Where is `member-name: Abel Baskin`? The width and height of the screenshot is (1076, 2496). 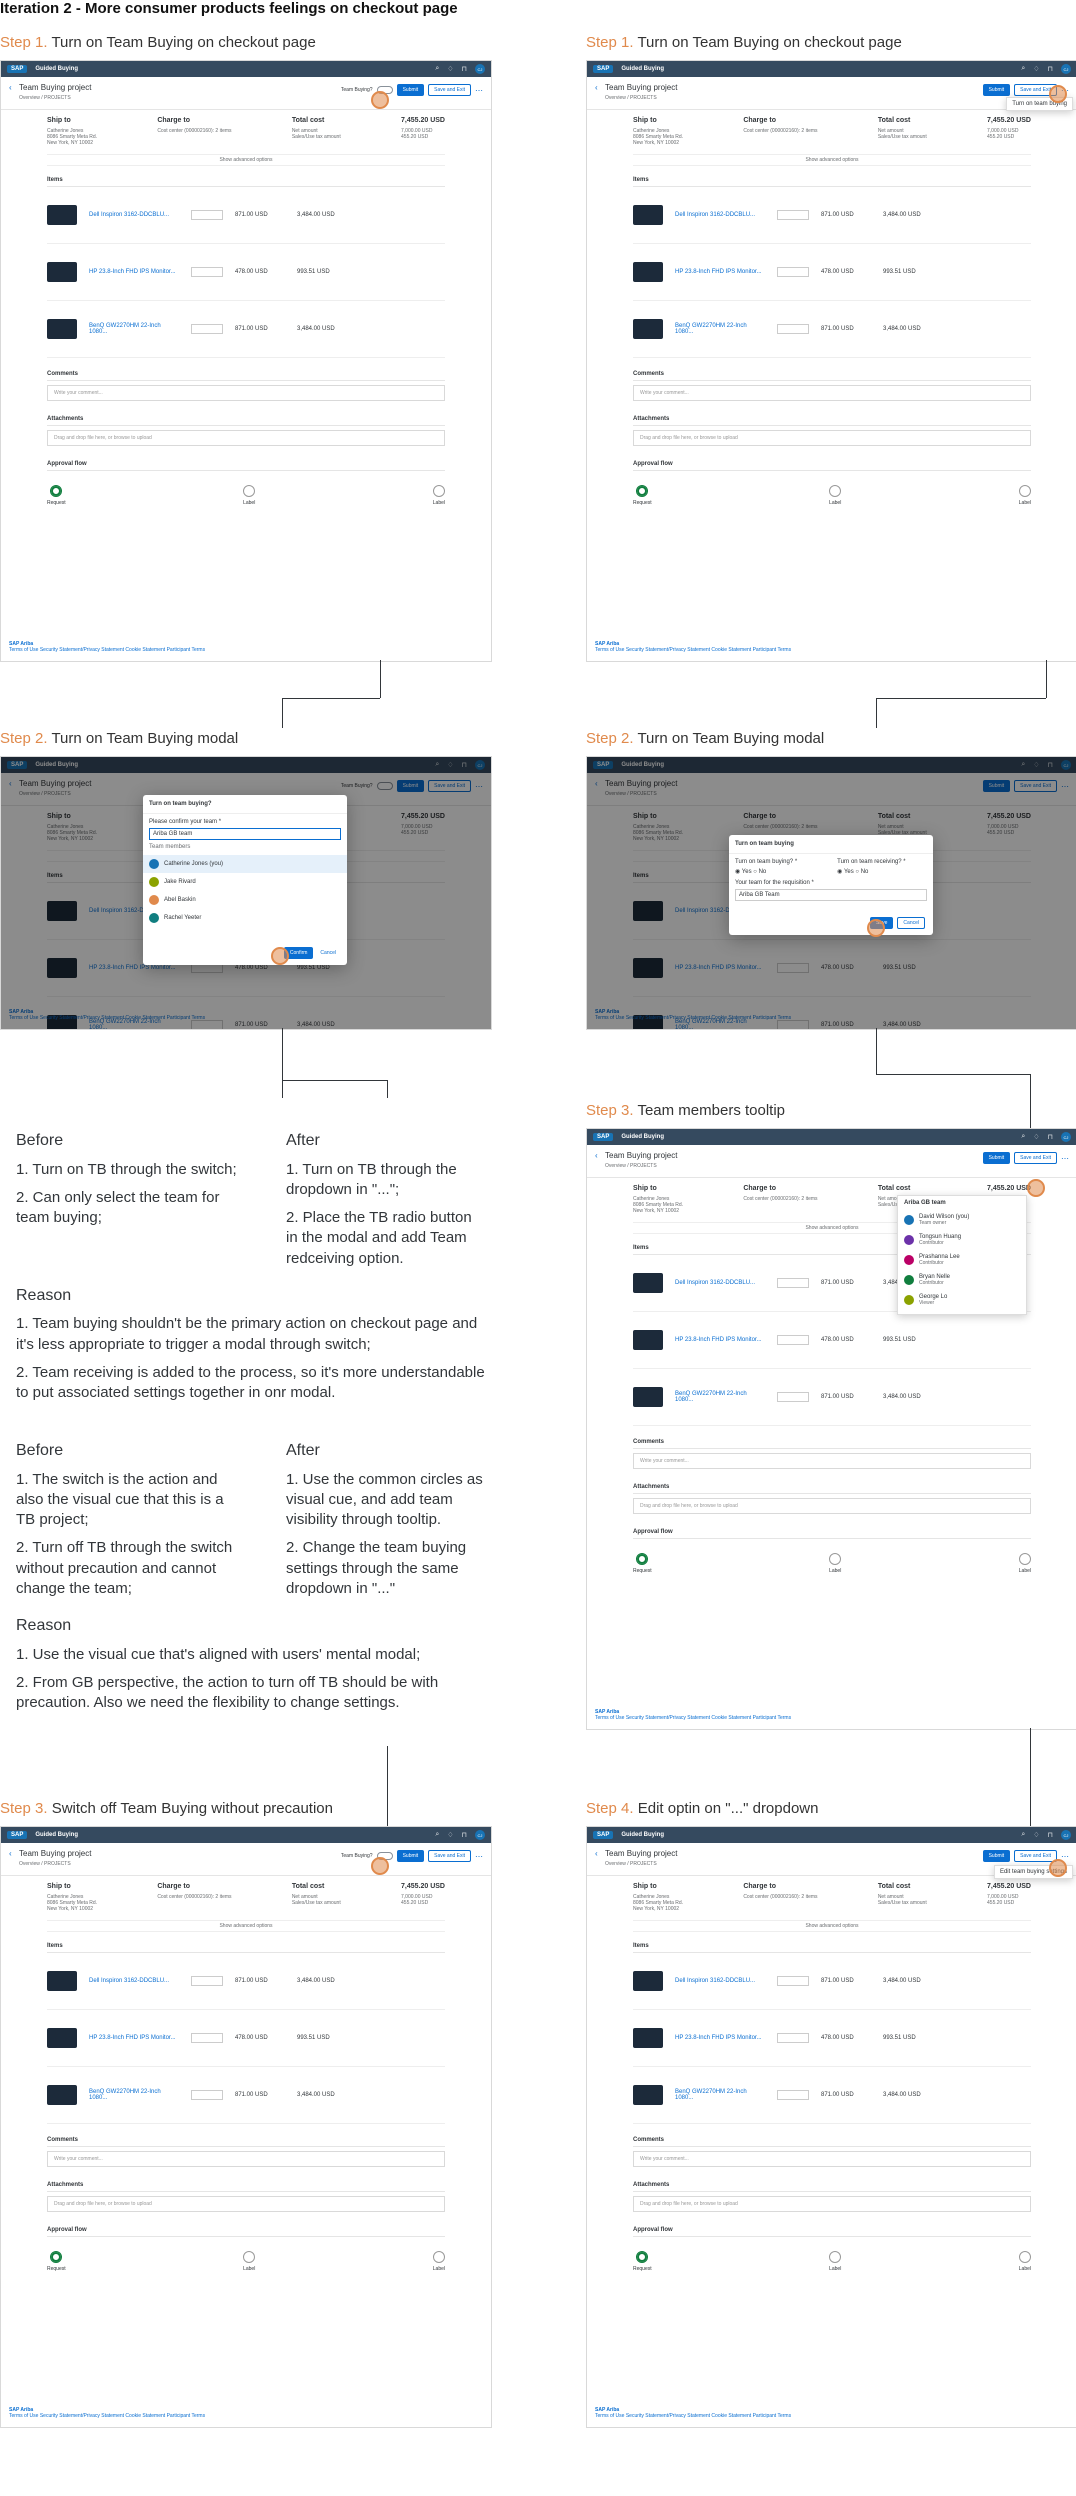 member-name: Abel Baskin is located at coordinates (180, 900).